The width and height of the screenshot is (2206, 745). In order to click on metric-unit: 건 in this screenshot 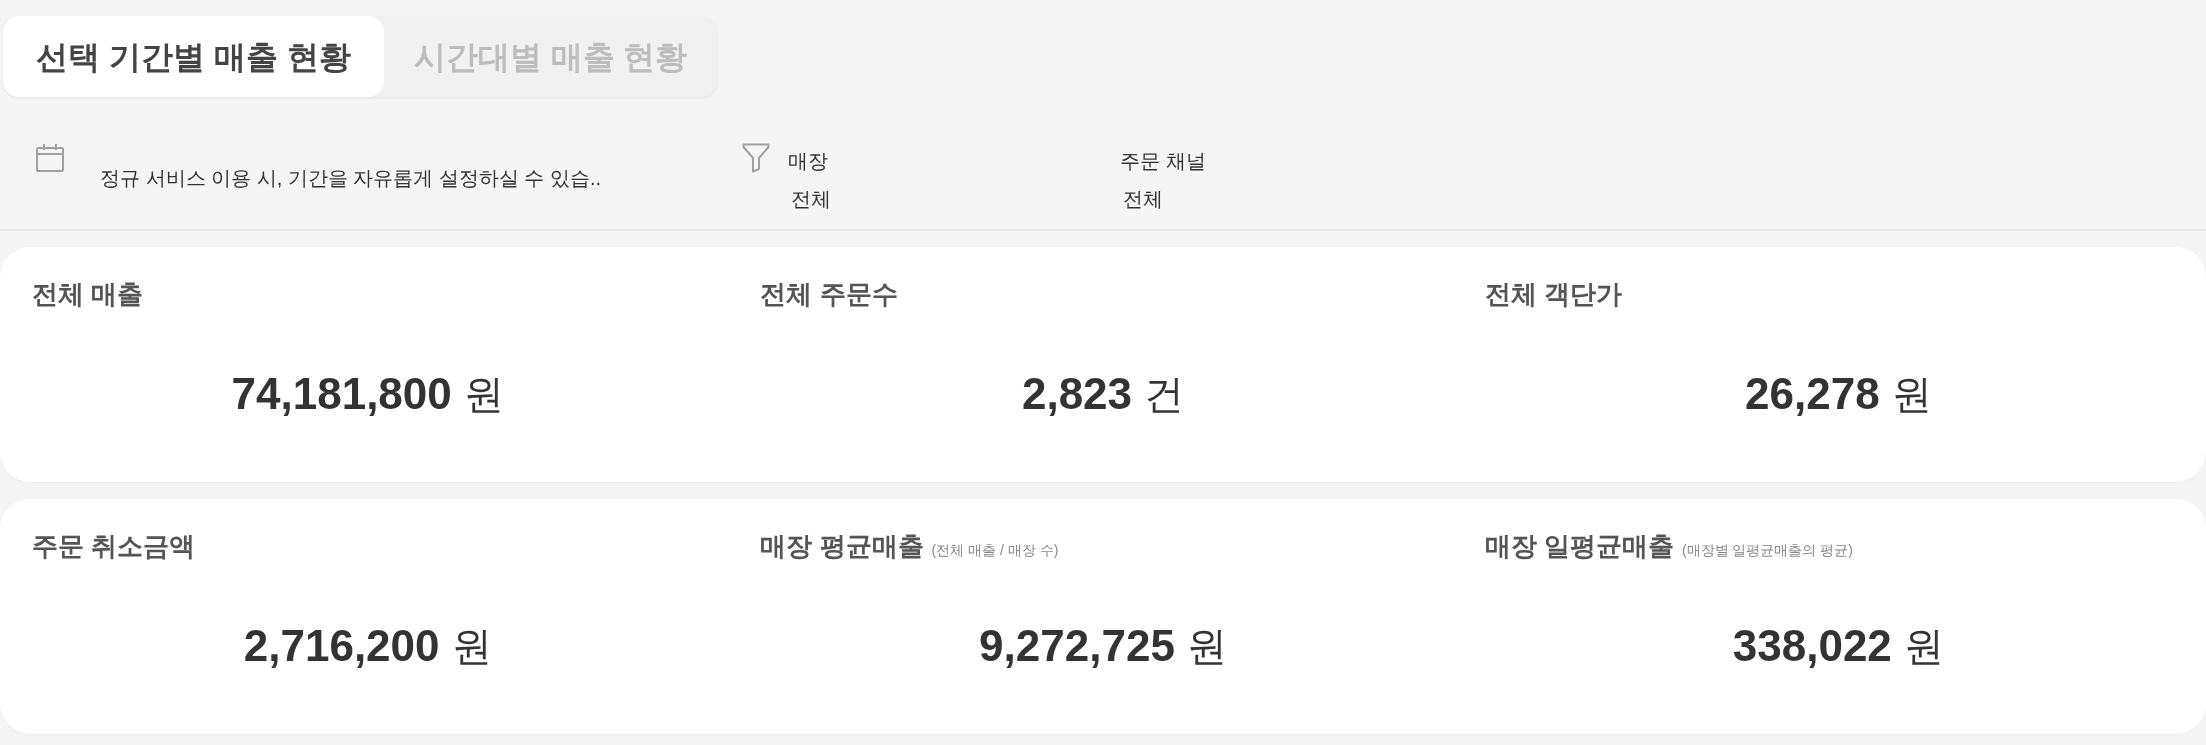, I will do `click(1164, 394)`.